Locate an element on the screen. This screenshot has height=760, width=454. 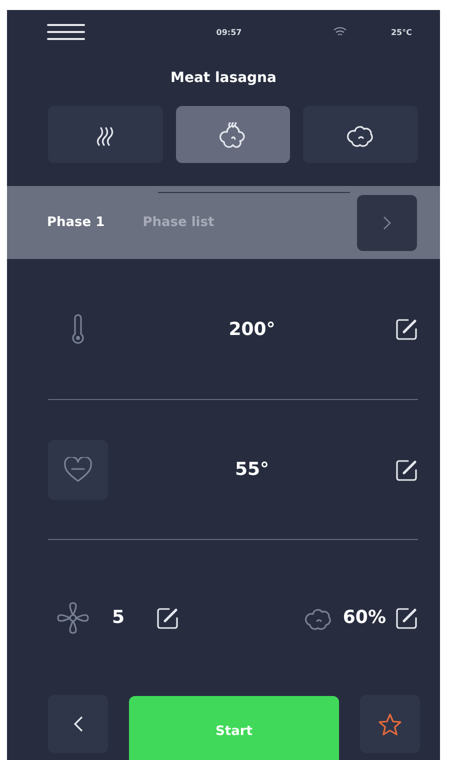
favorite-button is located at coordinates (390, 724).